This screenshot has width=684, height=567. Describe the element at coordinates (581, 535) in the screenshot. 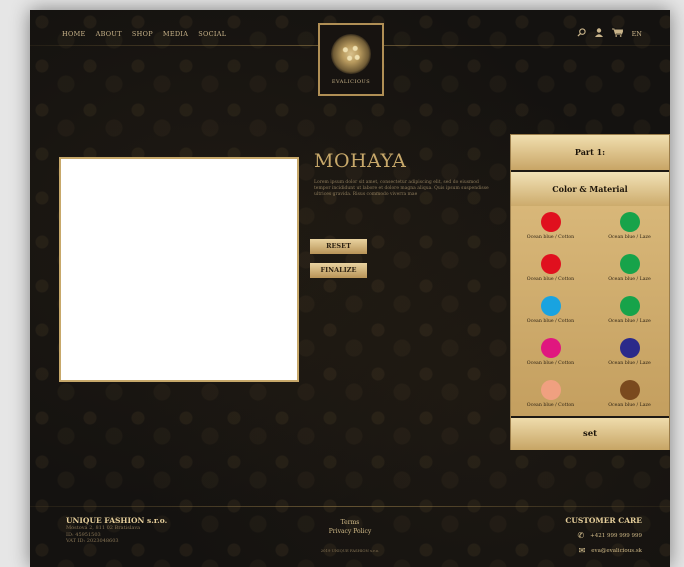

I see `phone-icon: ✆` at that location.